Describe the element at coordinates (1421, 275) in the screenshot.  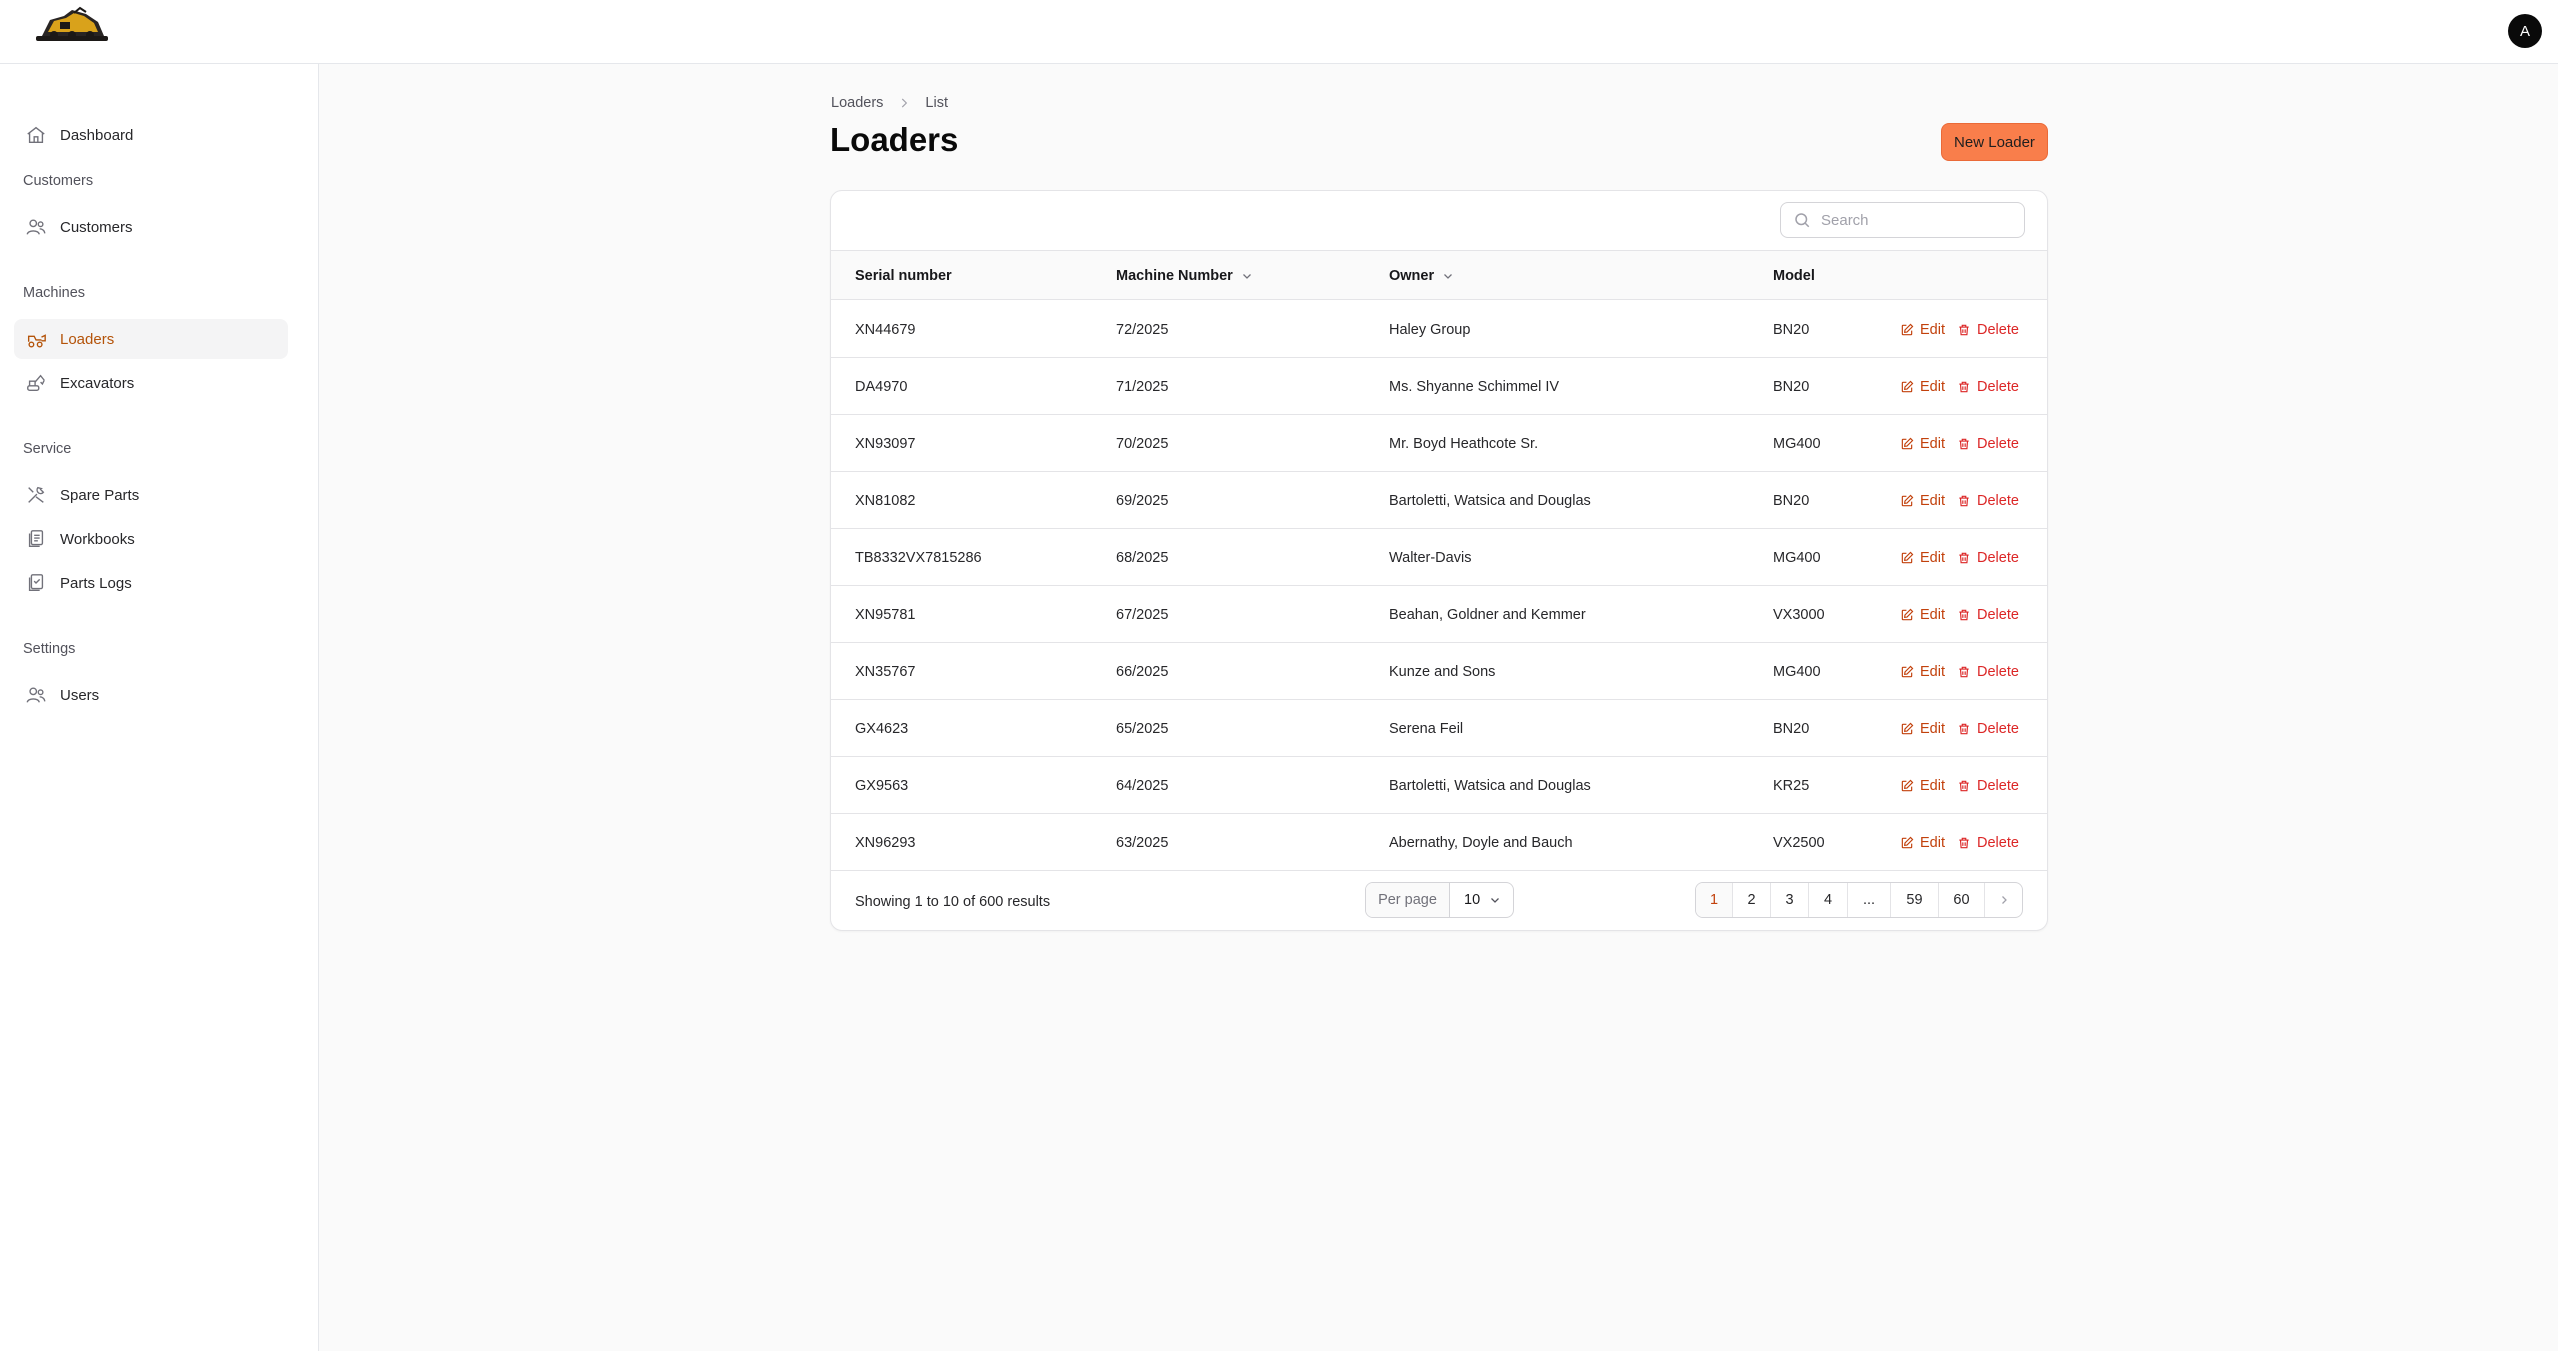
I see `column-header-owner: Owner` at that location.